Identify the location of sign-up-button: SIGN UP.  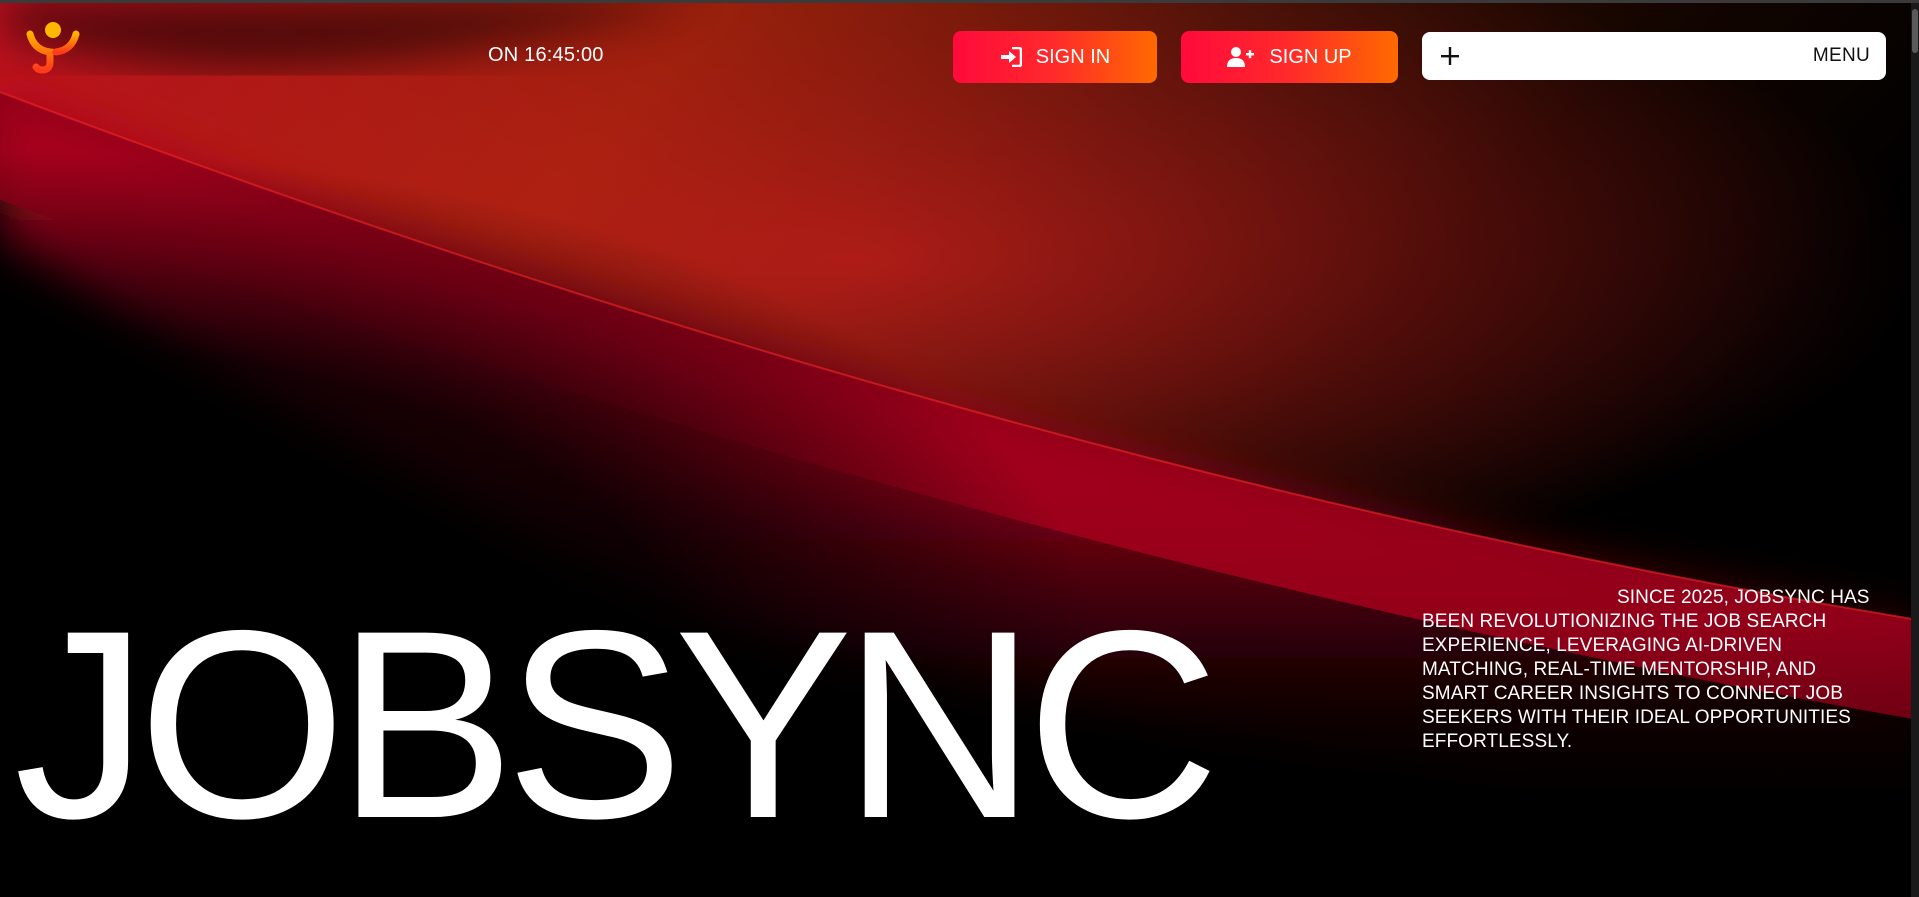
(1289, 57).